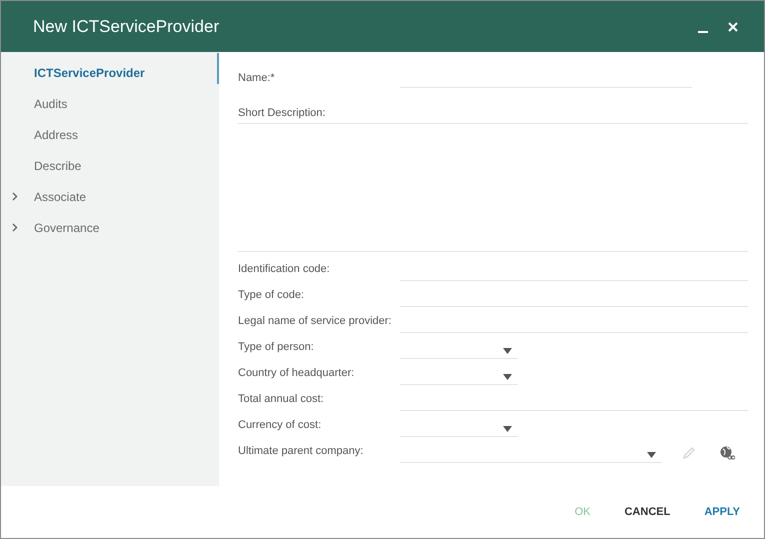  I want to click on field-label: Currency of cost:, so click(280, 425).